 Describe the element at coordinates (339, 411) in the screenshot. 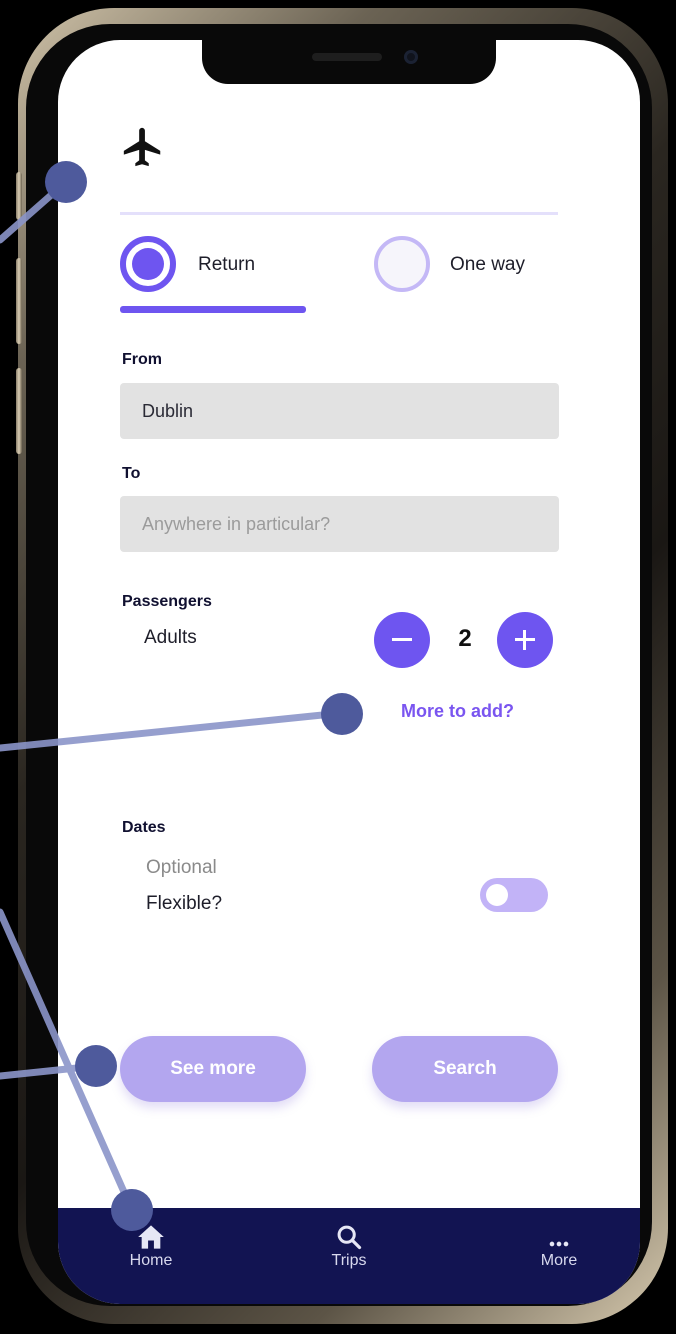

I see `from-field: Dublin` at that location.